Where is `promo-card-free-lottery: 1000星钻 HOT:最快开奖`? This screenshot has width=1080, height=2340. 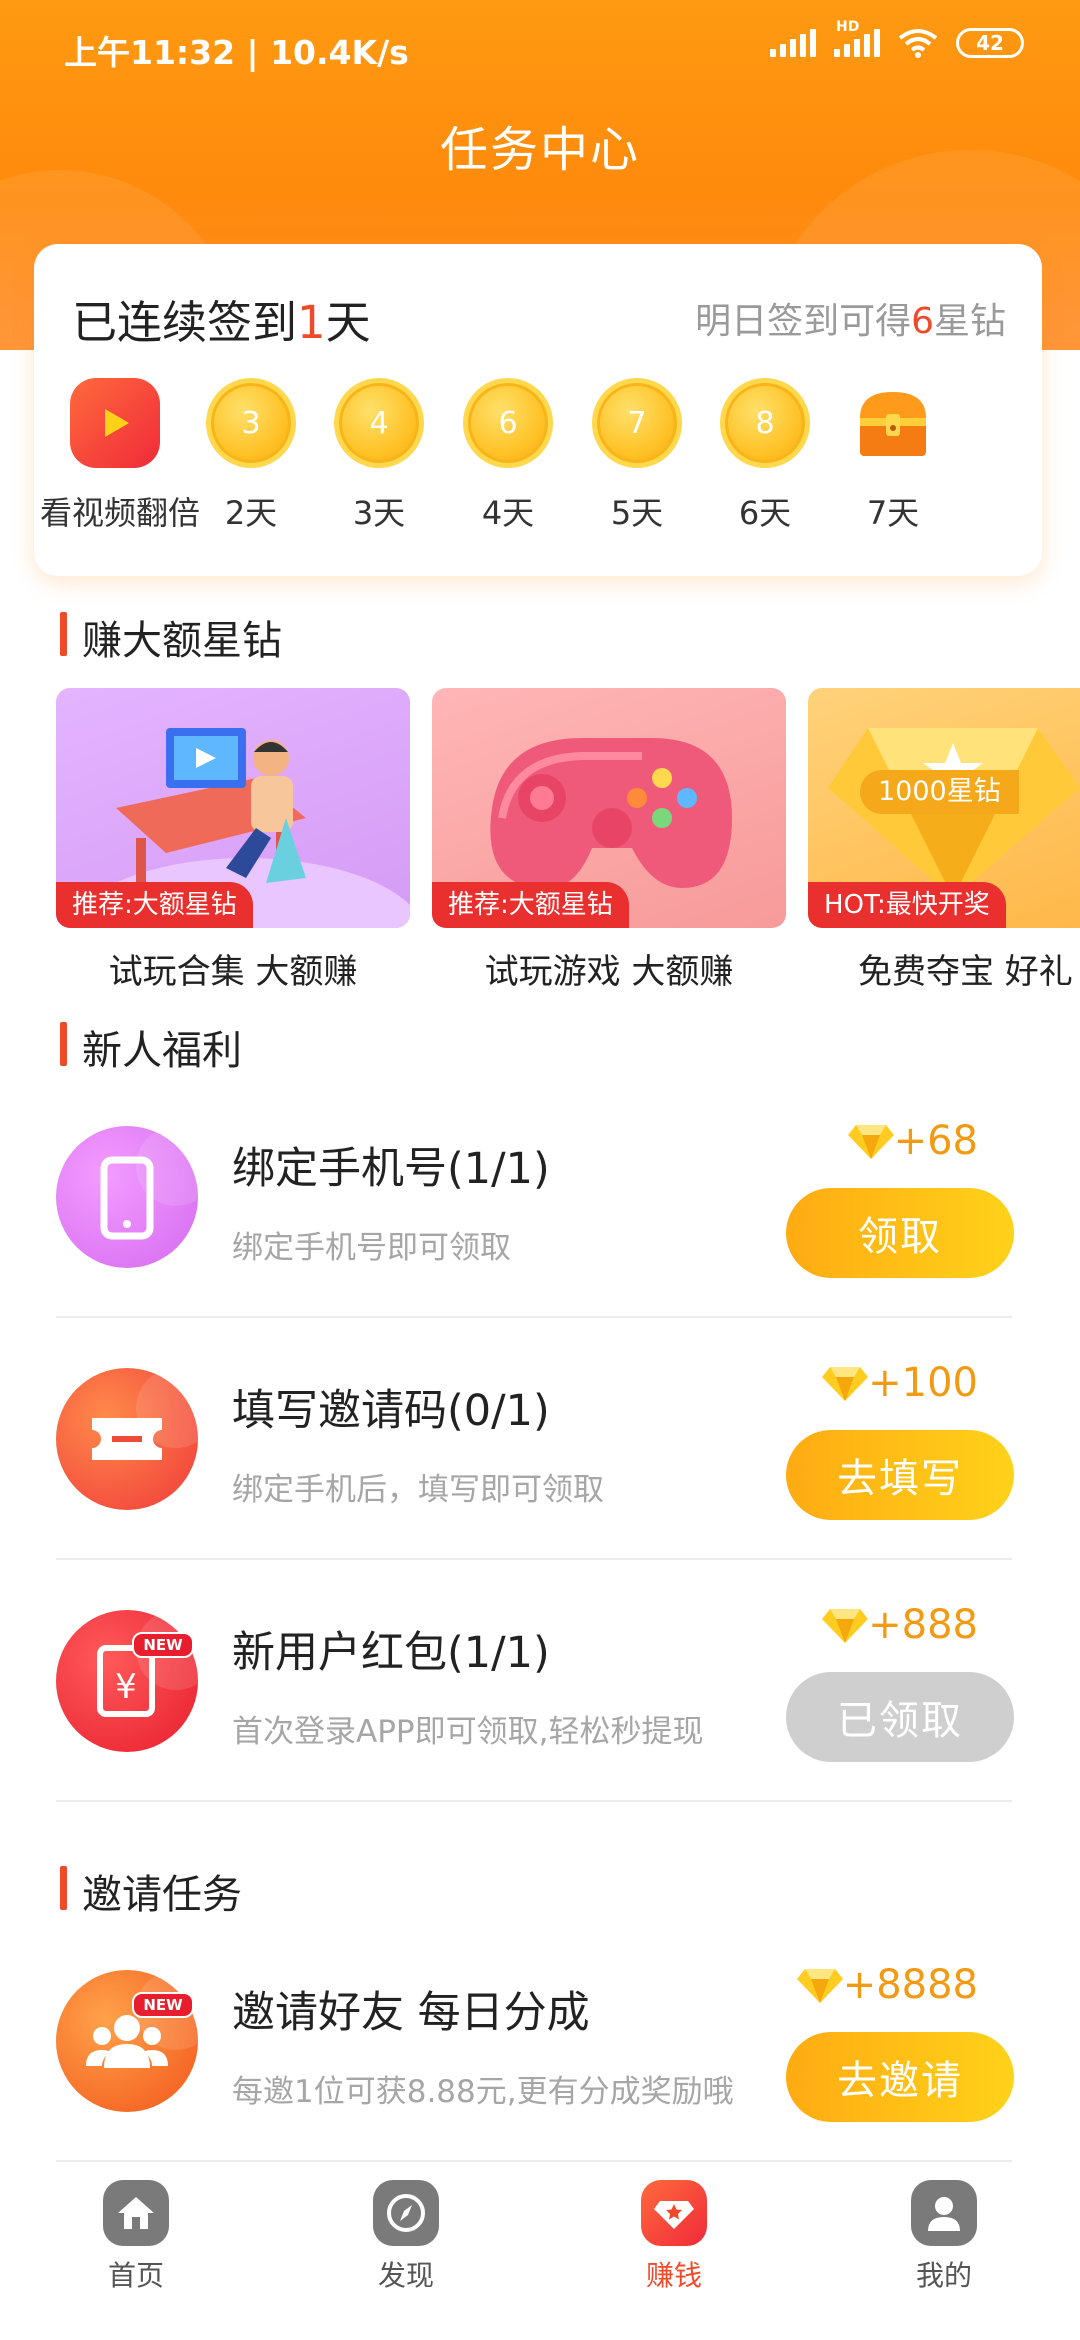
promo-card-free-lottery: 1000星钻 HOT:最快开奖 is located at coordinates (944, 808).